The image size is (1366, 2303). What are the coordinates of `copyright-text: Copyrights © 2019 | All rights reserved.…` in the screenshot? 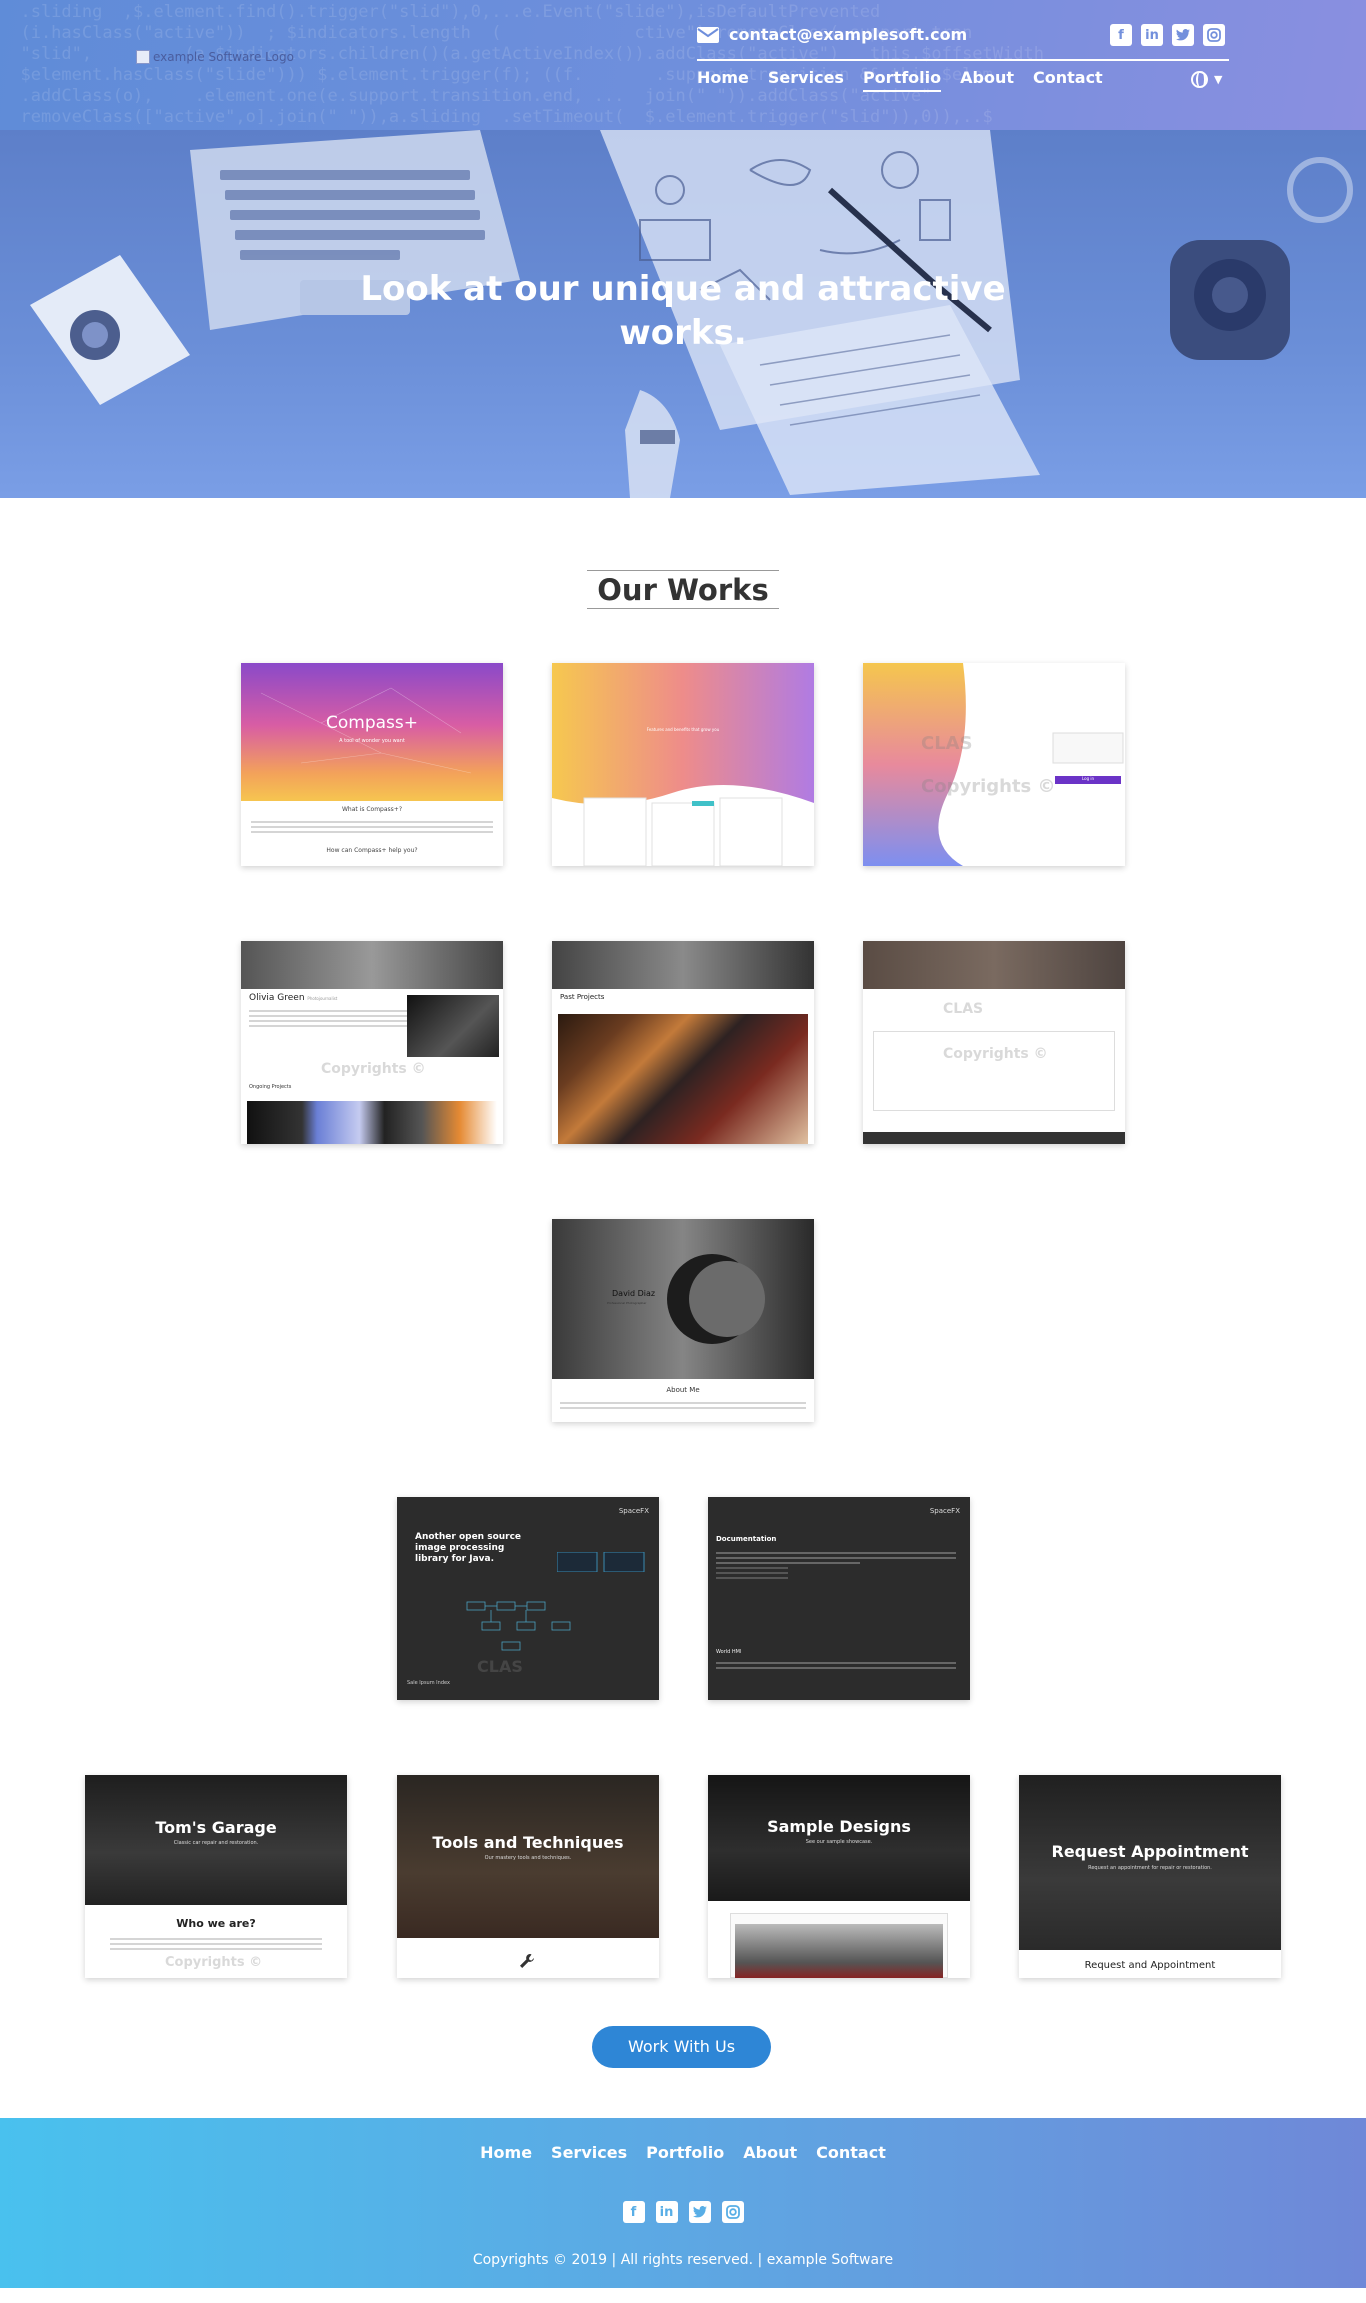 It's located at (683, 2260).